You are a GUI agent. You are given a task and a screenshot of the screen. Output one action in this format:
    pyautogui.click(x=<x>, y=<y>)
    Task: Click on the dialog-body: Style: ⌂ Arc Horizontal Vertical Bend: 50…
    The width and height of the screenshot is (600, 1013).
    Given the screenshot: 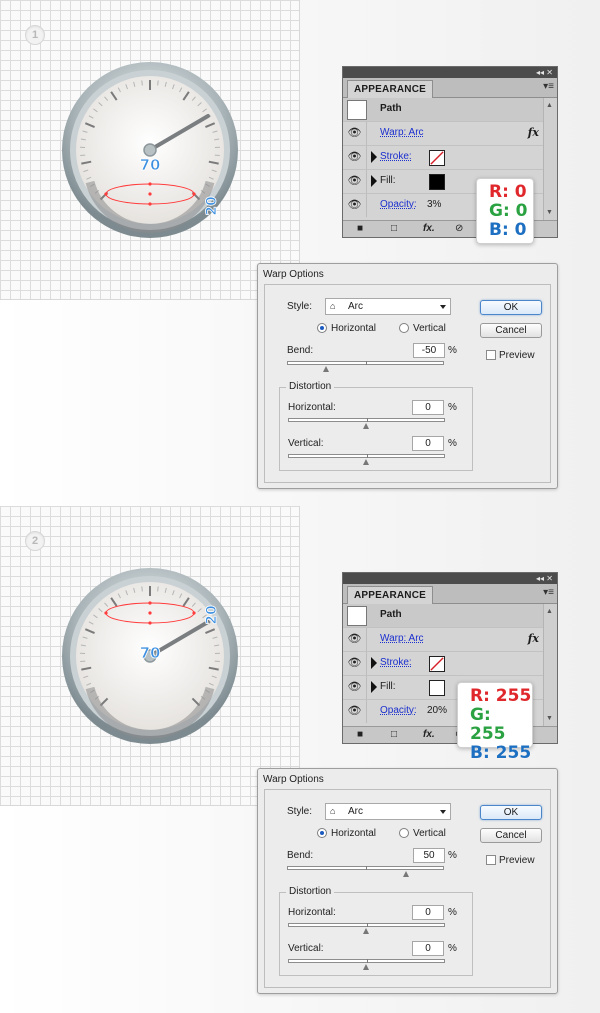 What is the action you would take?
    pyautogui.click(x=407, y=888)
    